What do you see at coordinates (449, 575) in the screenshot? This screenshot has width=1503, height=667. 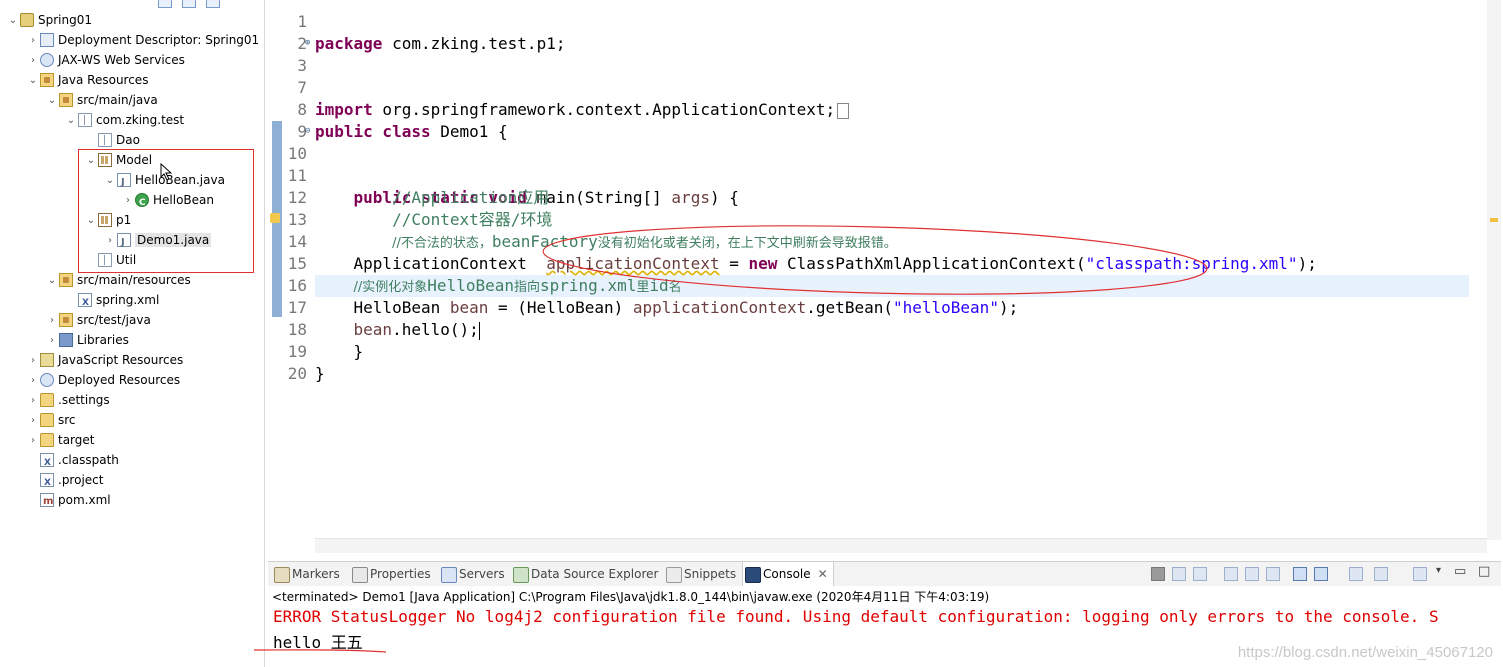 I see `servers-icon` at bounding box center [449, 575].